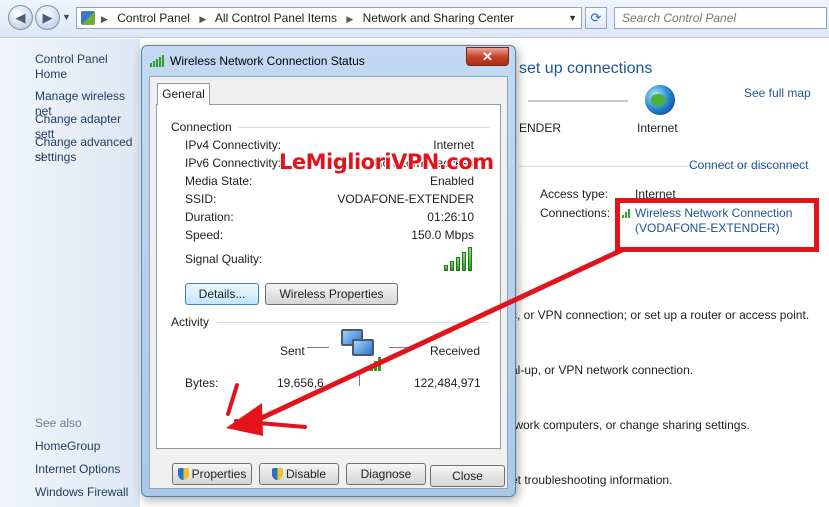  I want to click on diagnose-button: Diagnose, so click(386, 474).